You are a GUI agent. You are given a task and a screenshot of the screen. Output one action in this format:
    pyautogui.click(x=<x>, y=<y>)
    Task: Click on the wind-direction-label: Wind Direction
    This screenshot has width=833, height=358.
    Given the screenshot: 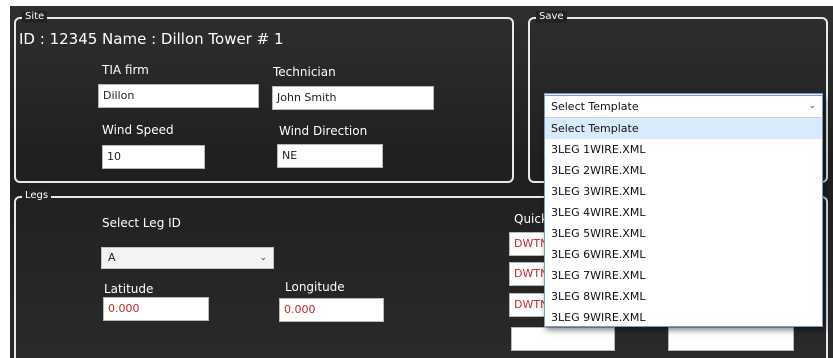 What is the action you would take?
    pyautogui.click(x=323, y=131)
    